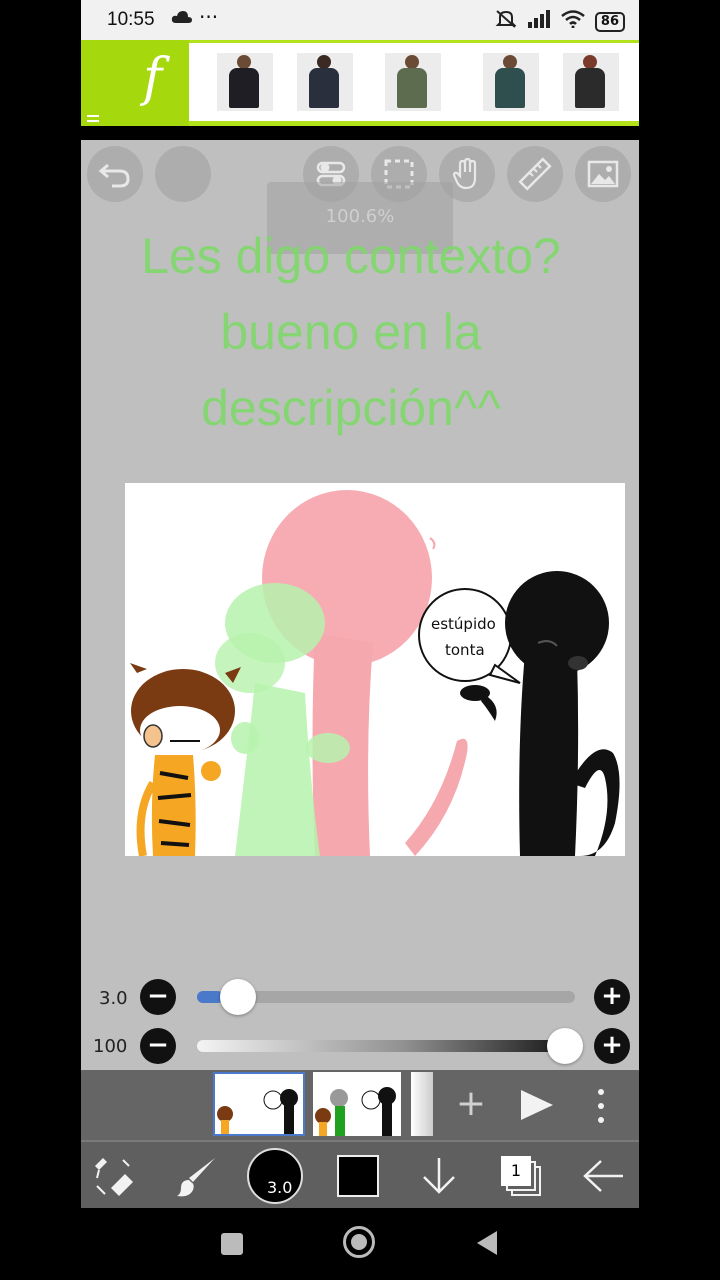  I want to click on signal-icon, so click(539, 21).